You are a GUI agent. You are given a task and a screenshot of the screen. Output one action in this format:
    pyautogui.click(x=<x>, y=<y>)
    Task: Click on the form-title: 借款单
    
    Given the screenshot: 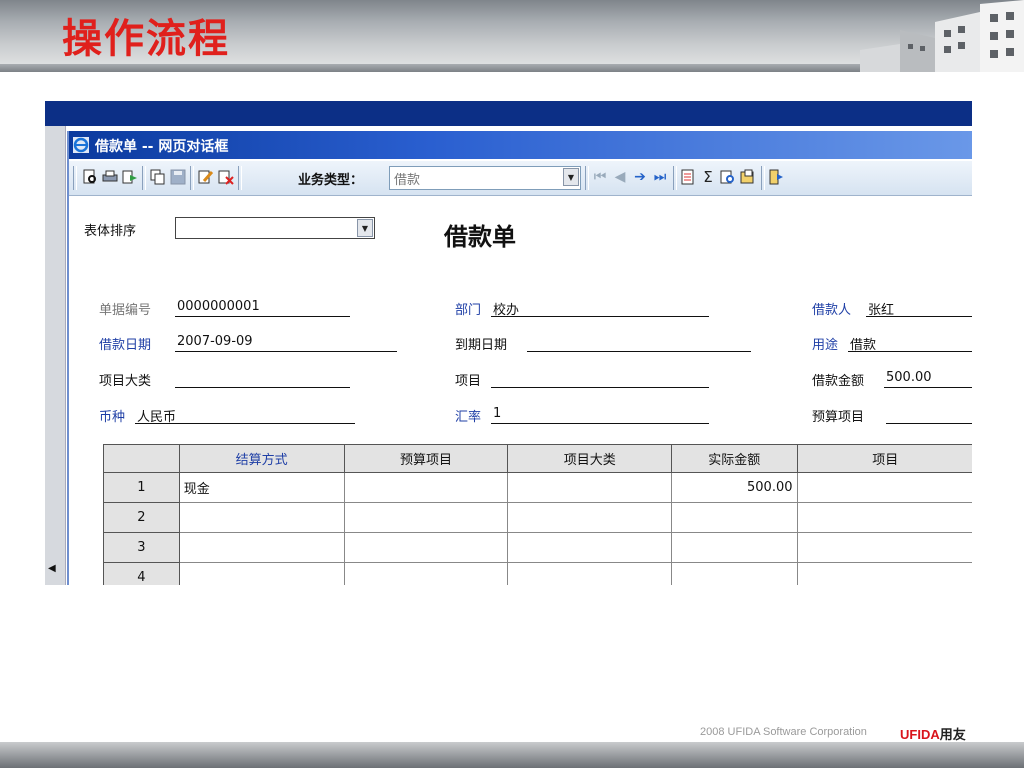 What is the action you would take?
    pyautogui.click(x=480, y=236)
    